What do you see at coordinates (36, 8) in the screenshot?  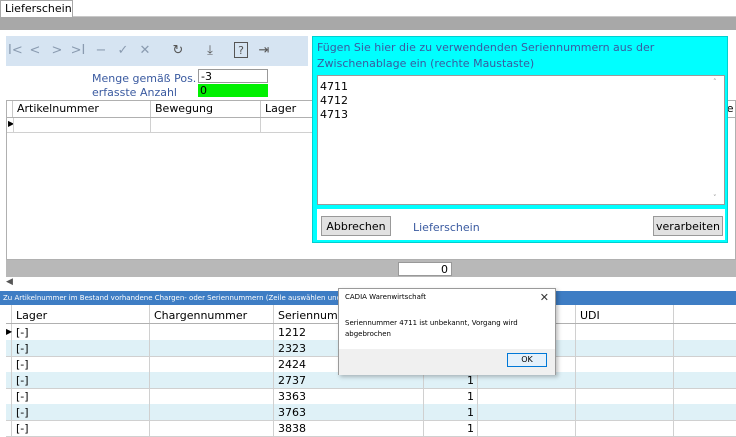 I see `tab-lieferschein: Lieferschein` at bounding box center [36, 8].